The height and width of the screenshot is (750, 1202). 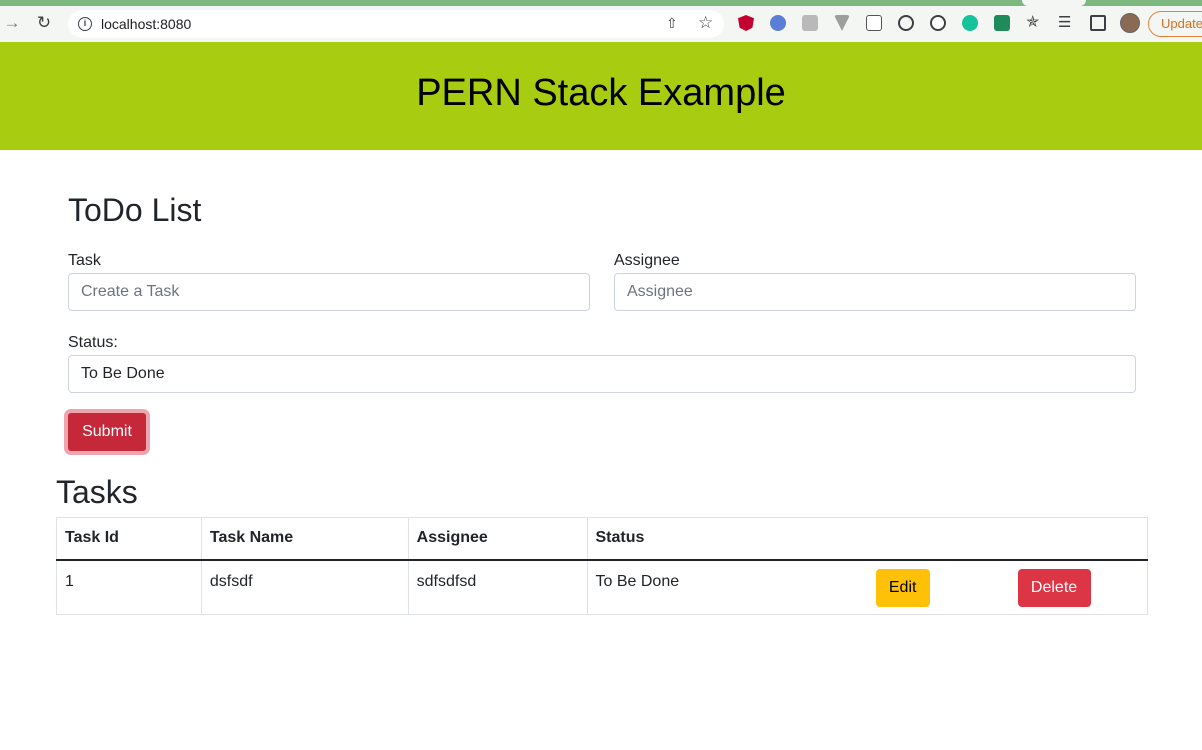 I want to click on update-button: Update, so click(x=1175, y=24).